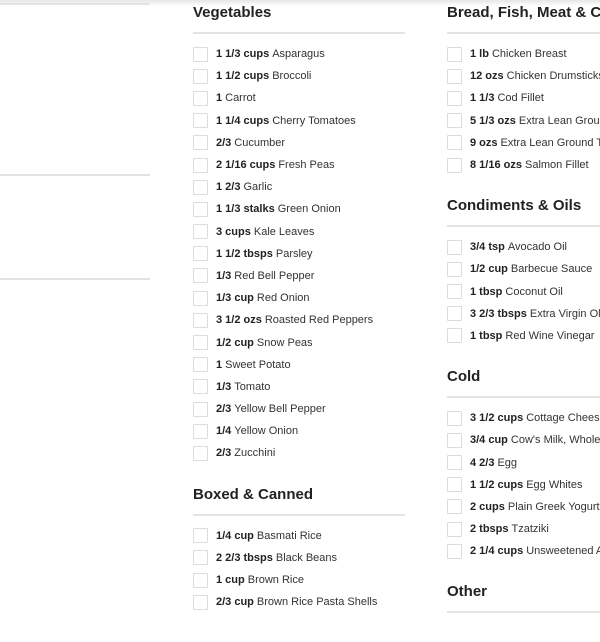 Image resolution: width=600 pixels, height=642 pixels. I want to click on list-item: 2 tbsps Tzatziki, so click(523, 529).